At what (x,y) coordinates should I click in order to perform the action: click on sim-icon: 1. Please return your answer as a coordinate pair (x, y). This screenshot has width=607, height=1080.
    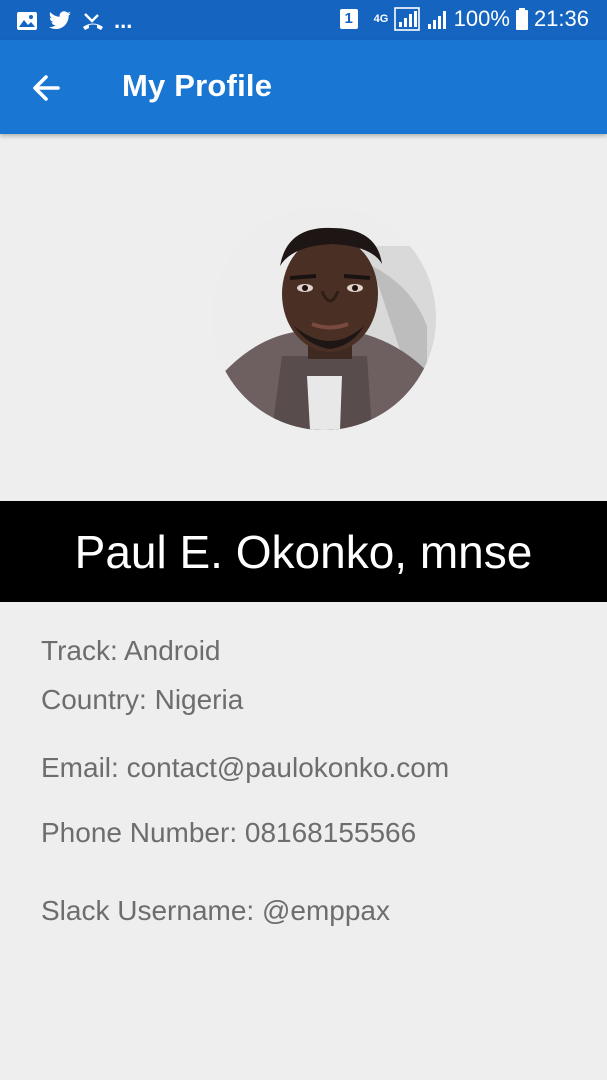
    Looking at the image, I should click on (348, 19).